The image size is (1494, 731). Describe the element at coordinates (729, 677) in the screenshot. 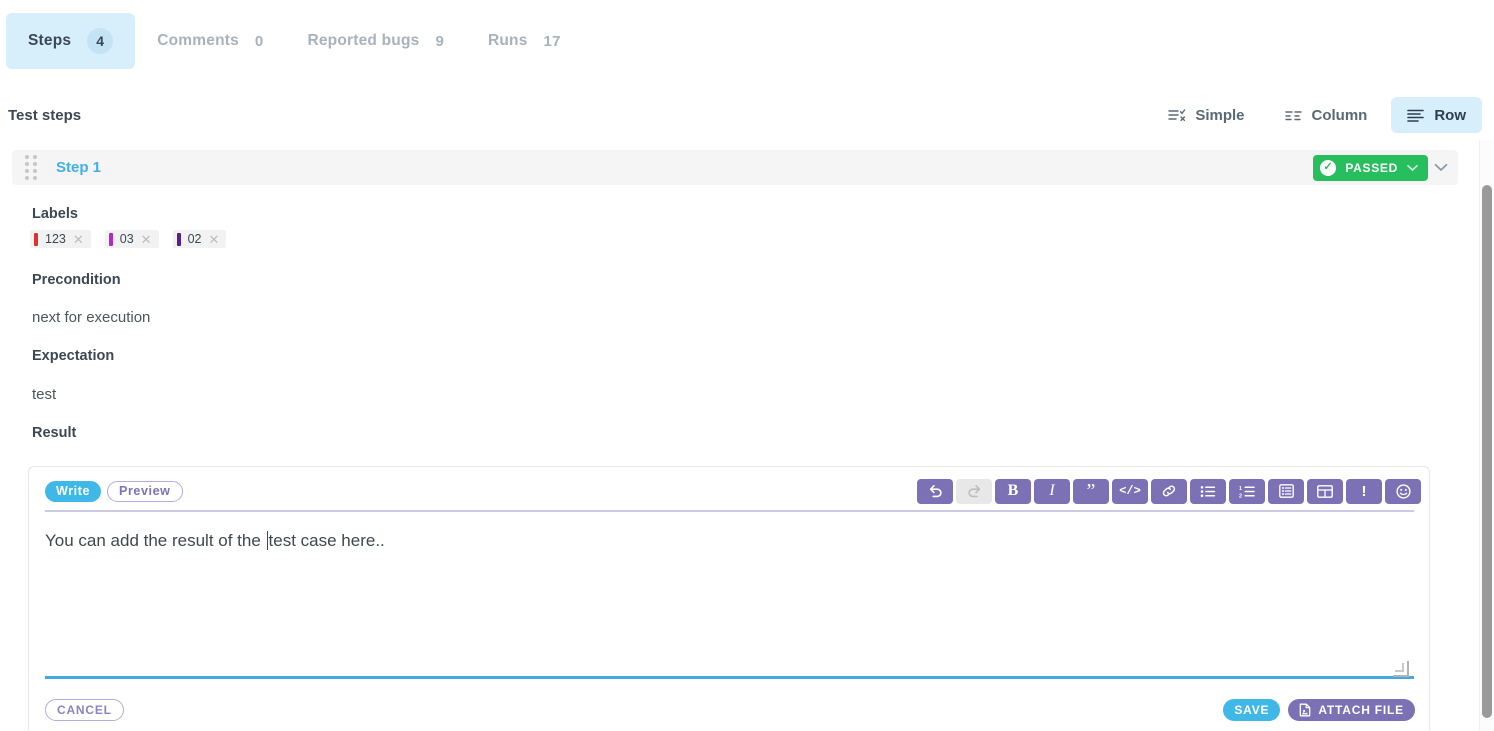

I see `editor-focus-underline` at that location.